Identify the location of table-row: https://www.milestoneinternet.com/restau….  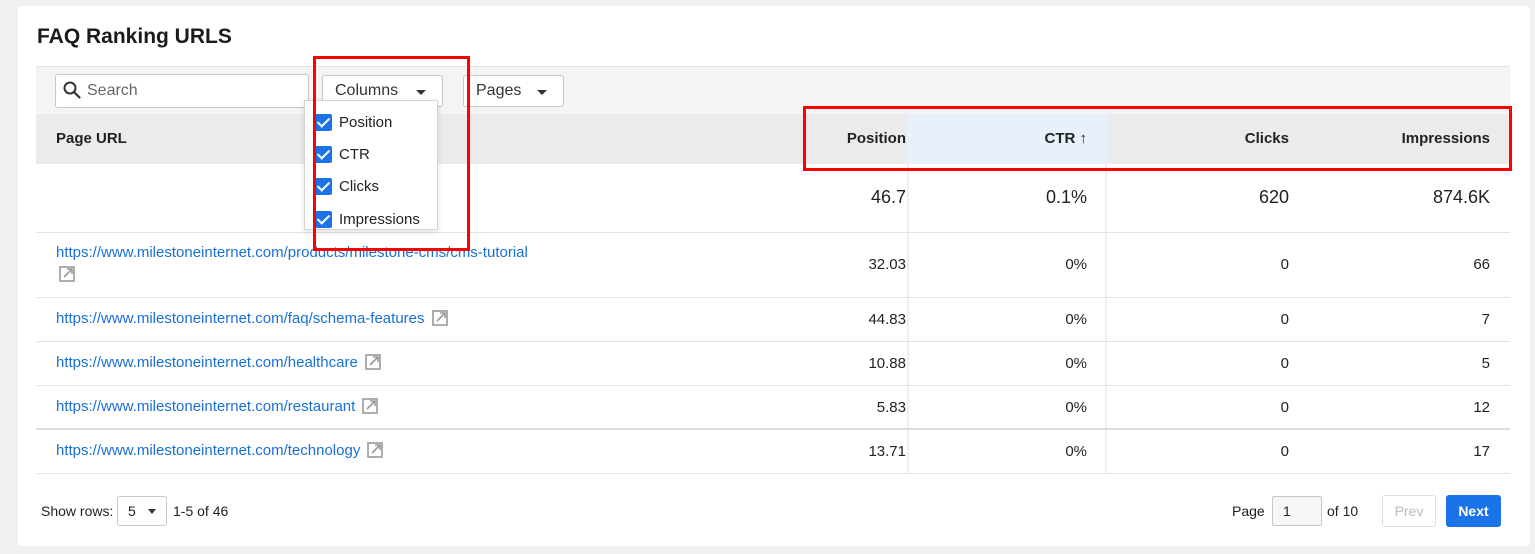
(773, 408).